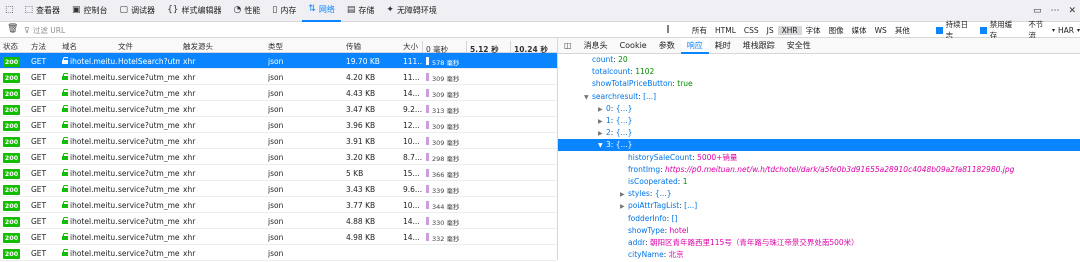 This screenshot has height=262, width=1080. Describe the element at coordinates (723, 46) in the screenshot. I see `detail-tab-4: 耗时` at that location.